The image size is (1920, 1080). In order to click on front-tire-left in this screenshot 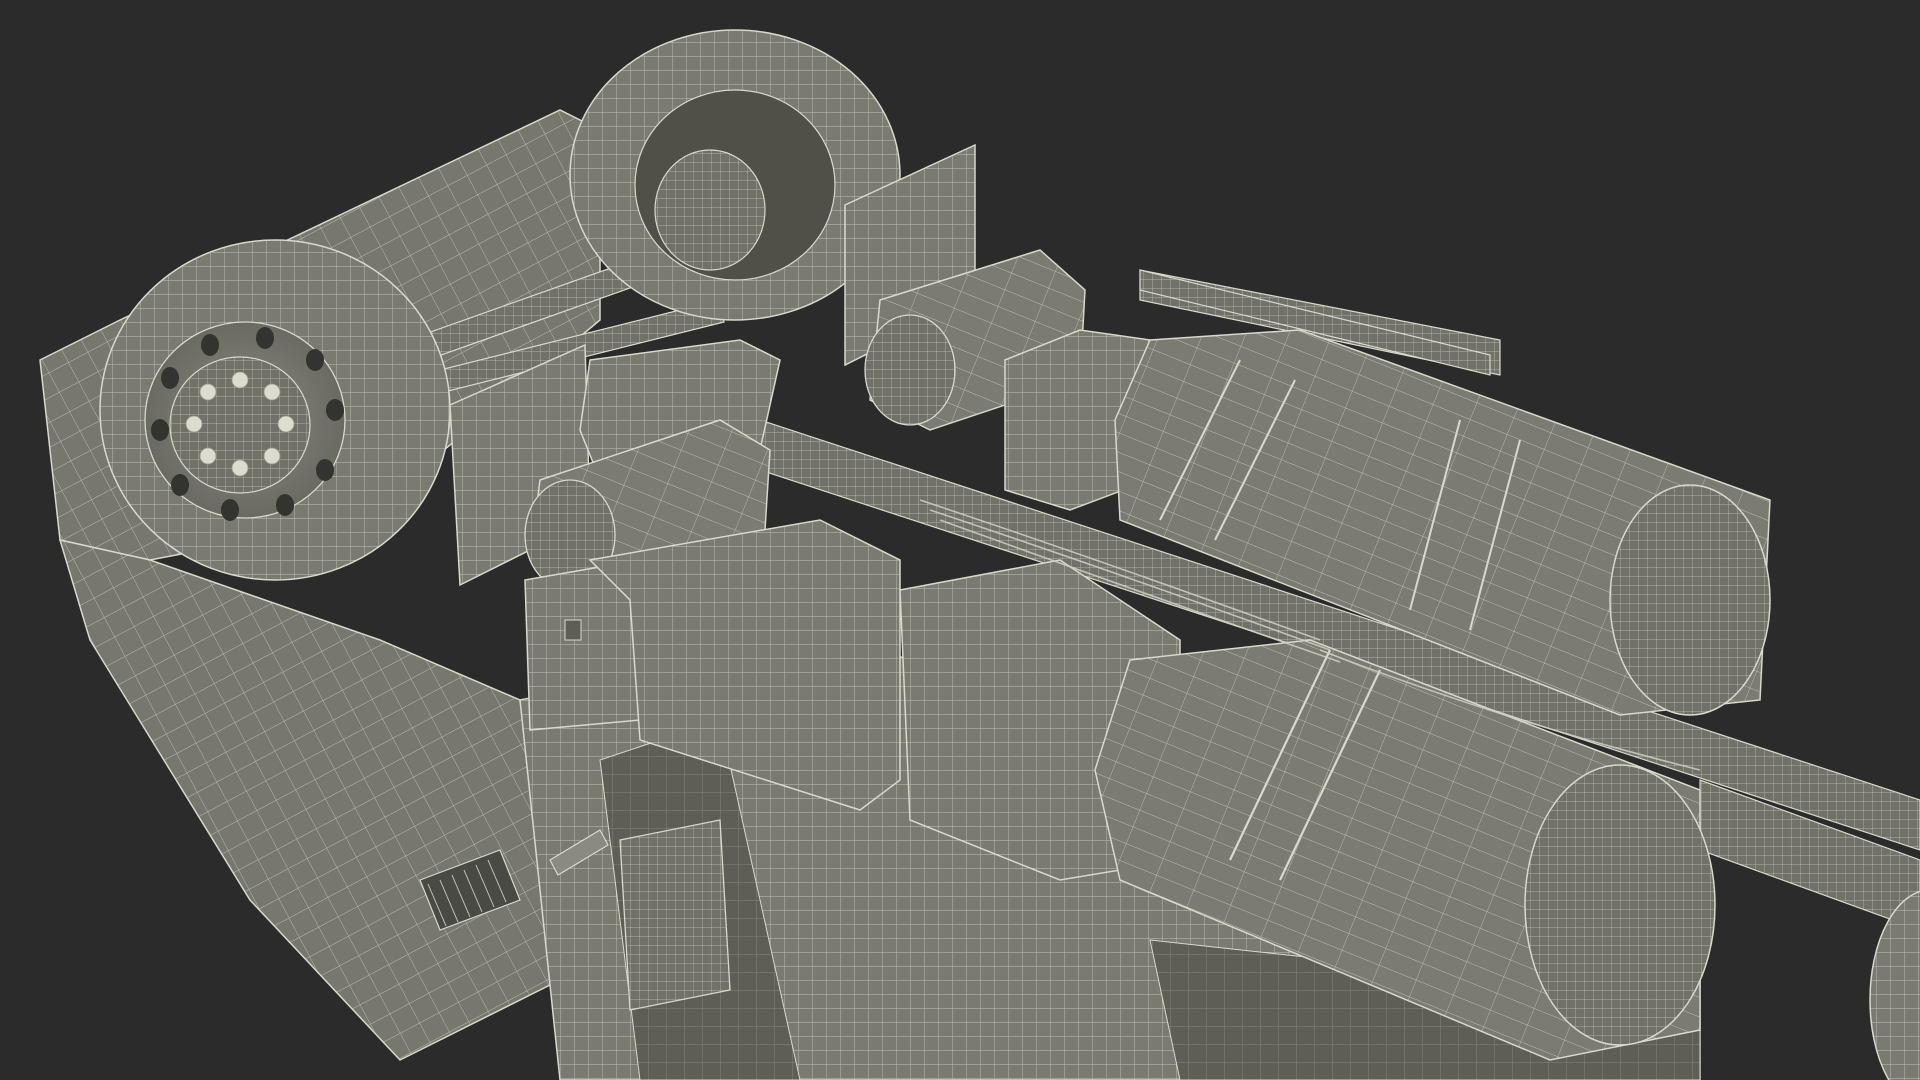, I will do `click(275, 410)`.